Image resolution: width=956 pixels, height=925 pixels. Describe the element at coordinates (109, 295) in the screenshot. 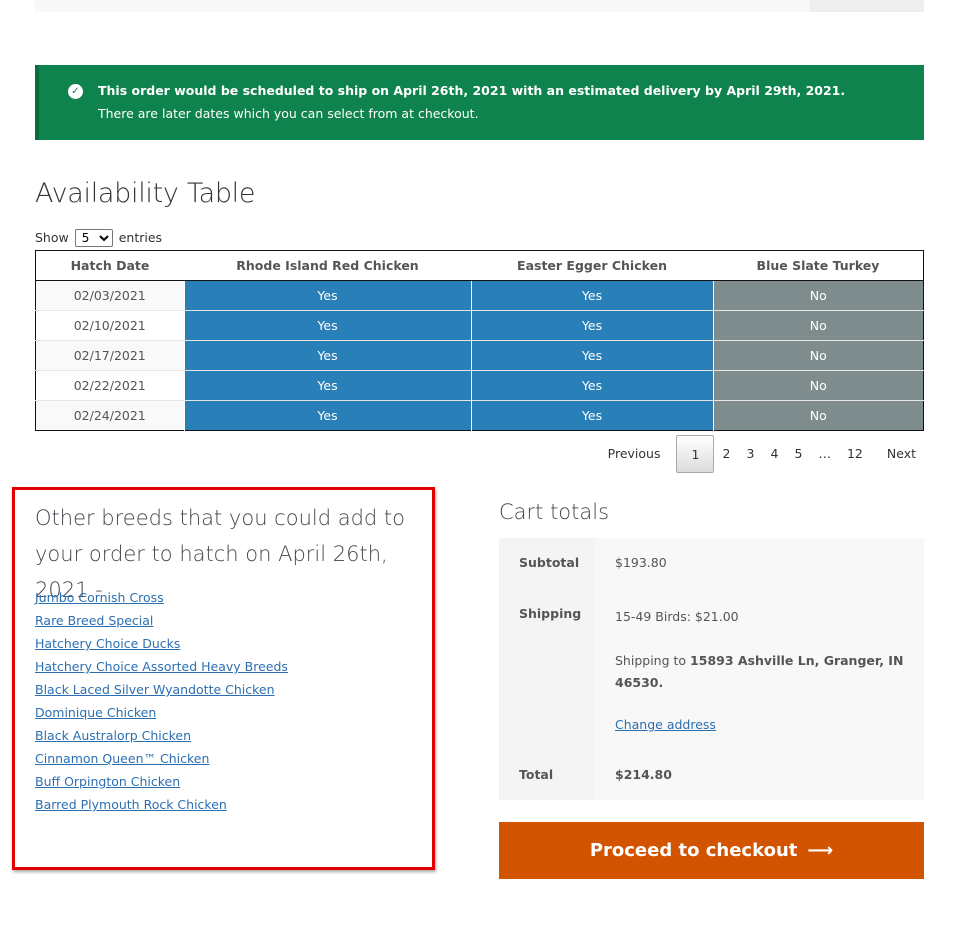

I see `hatch-date-cell: 02/03/2021` at that location.